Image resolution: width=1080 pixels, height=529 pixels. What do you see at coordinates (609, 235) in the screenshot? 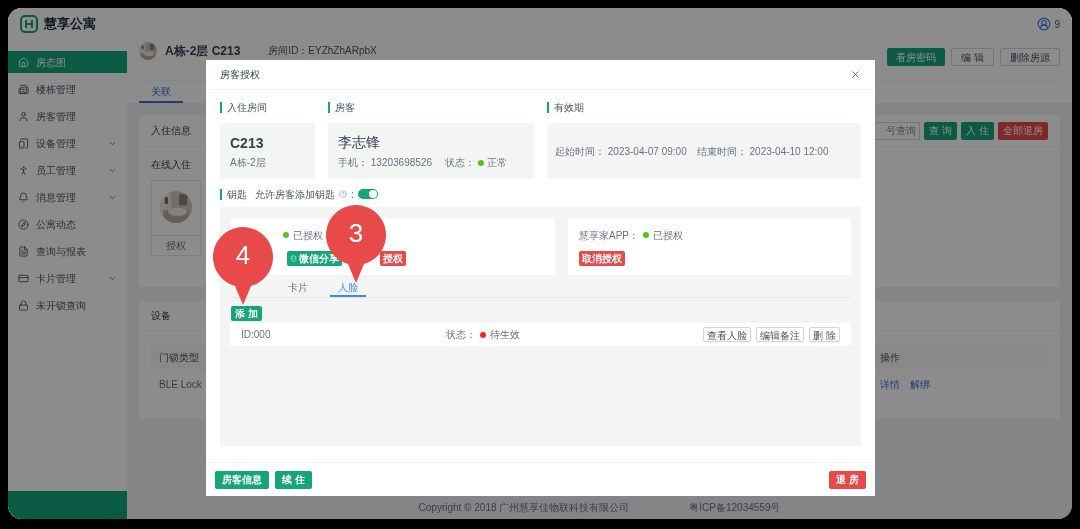
I see `key-label: 慧享家APP：` at bounding box center [609, 235].